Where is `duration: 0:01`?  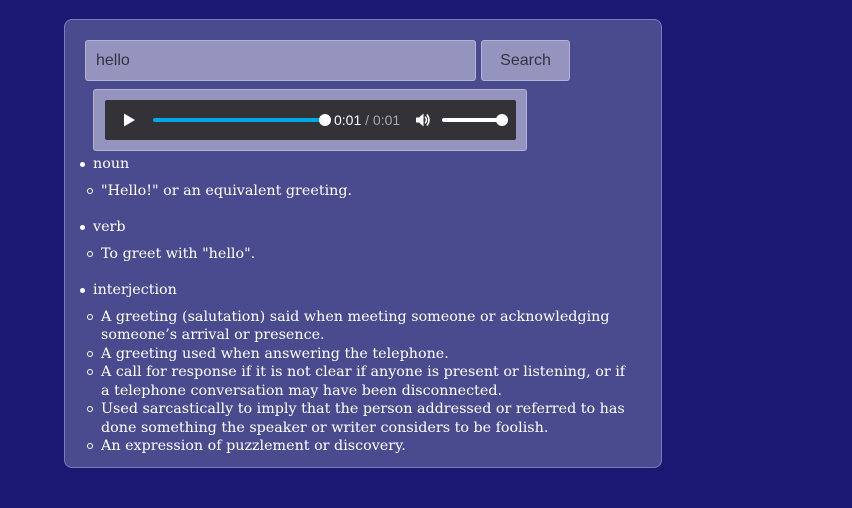 duration: 0:01 is located at coordinates (386, 120).